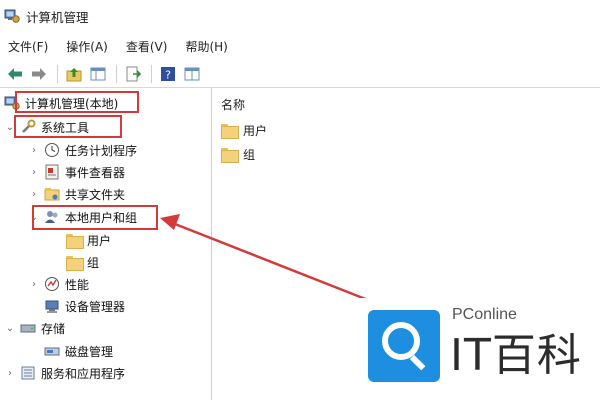 The height and width of the screenshot is (400, 600). Describe the element at coordinates (404, 346) in the screenshot. I see `brand-logo-icon` at that location.